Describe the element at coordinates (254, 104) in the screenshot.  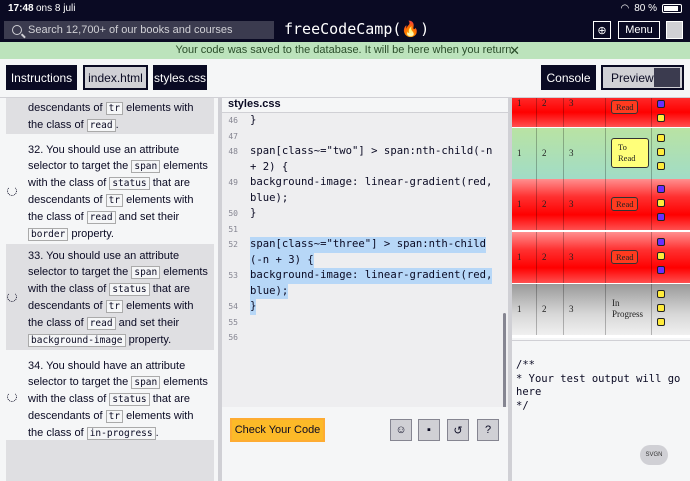
I see `editor-file-name: styles.css` at that location.